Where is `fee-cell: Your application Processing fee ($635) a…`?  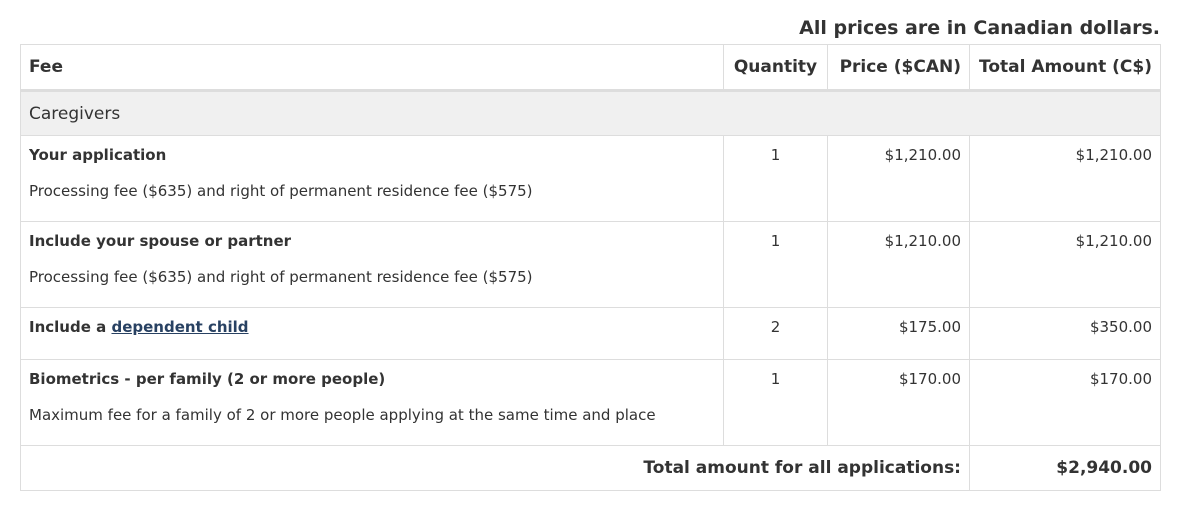 fee-cell: Your application Processing fee ($635) a… is located at coordinates (372, 178).